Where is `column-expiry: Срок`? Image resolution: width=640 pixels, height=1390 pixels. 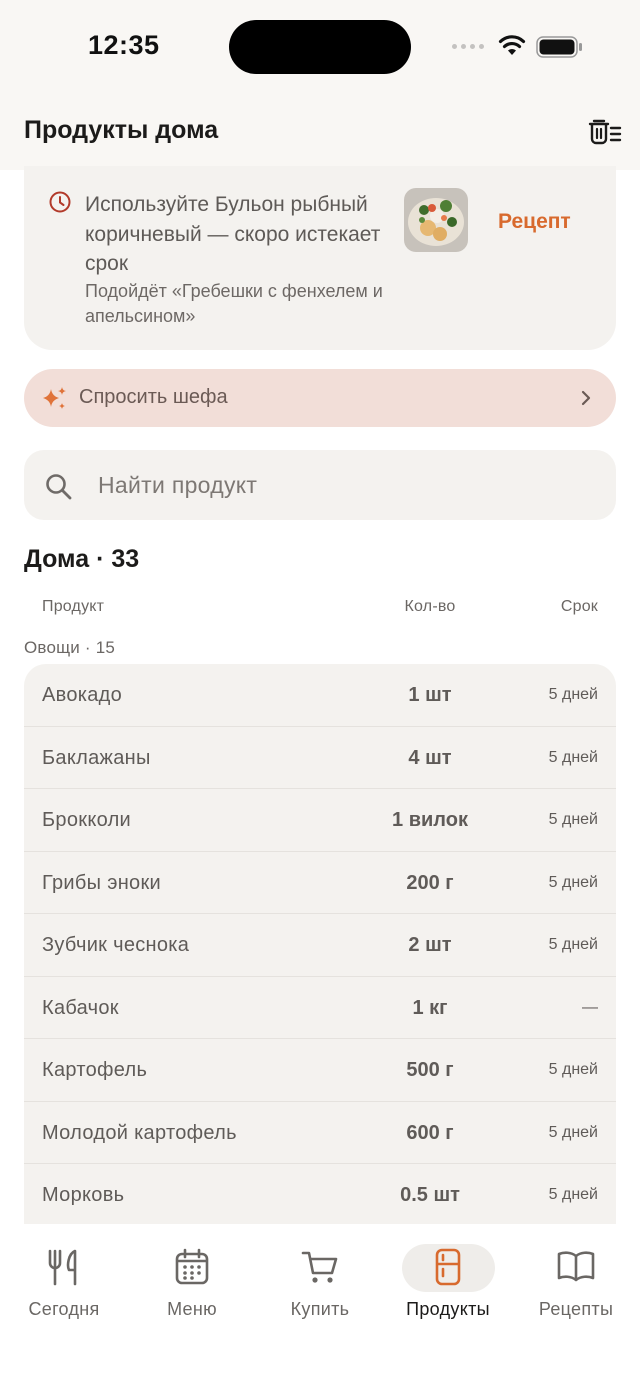 column-expiry: Срок is located at coordinates (579, 606).